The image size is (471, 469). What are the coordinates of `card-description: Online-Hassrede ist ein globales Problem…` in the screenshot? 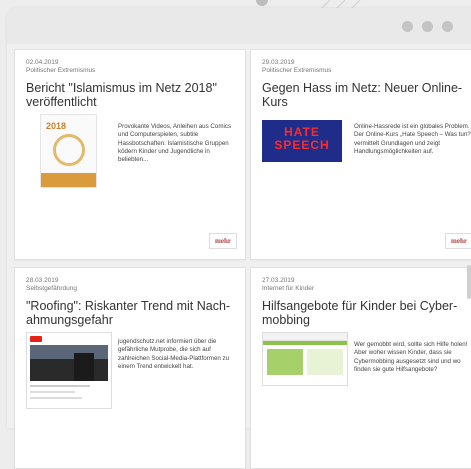 It's located at (412, 139).